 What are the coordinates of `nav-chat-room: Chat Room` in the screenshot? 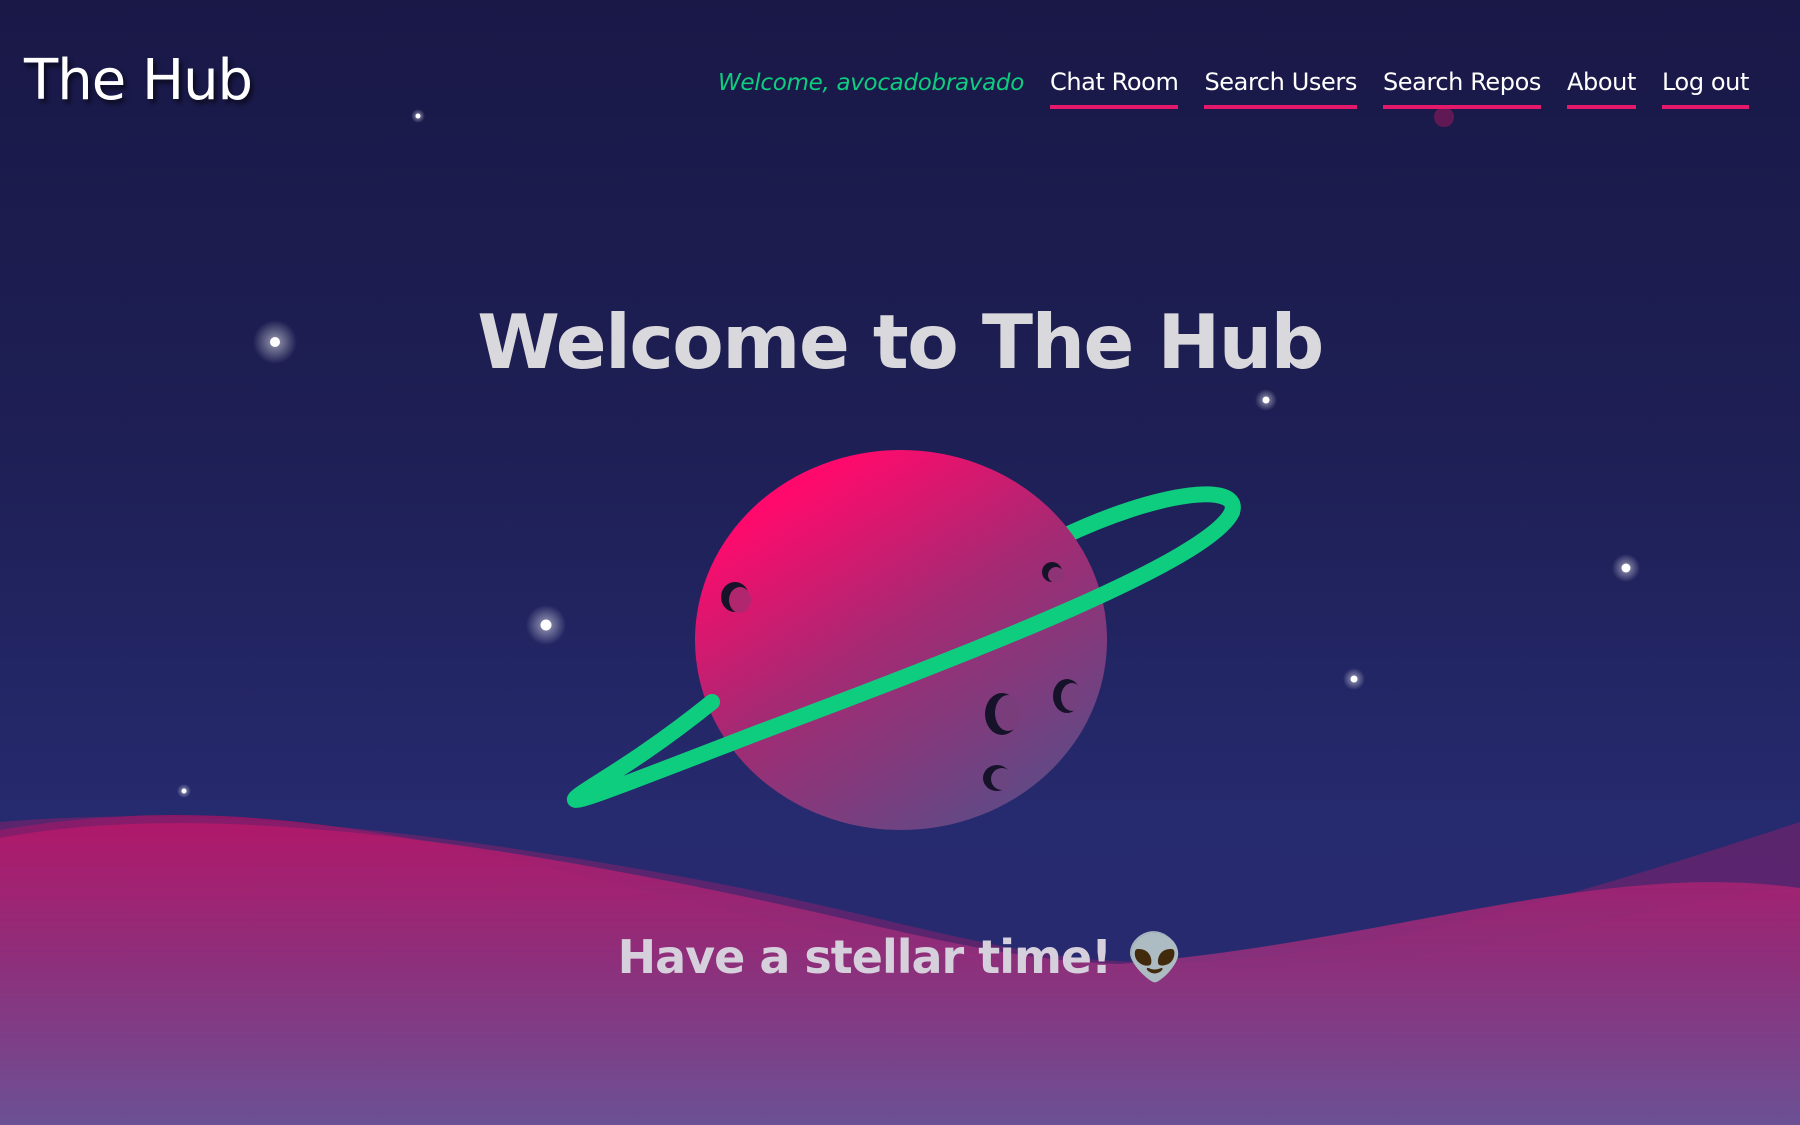 It's located at (1114, 88).